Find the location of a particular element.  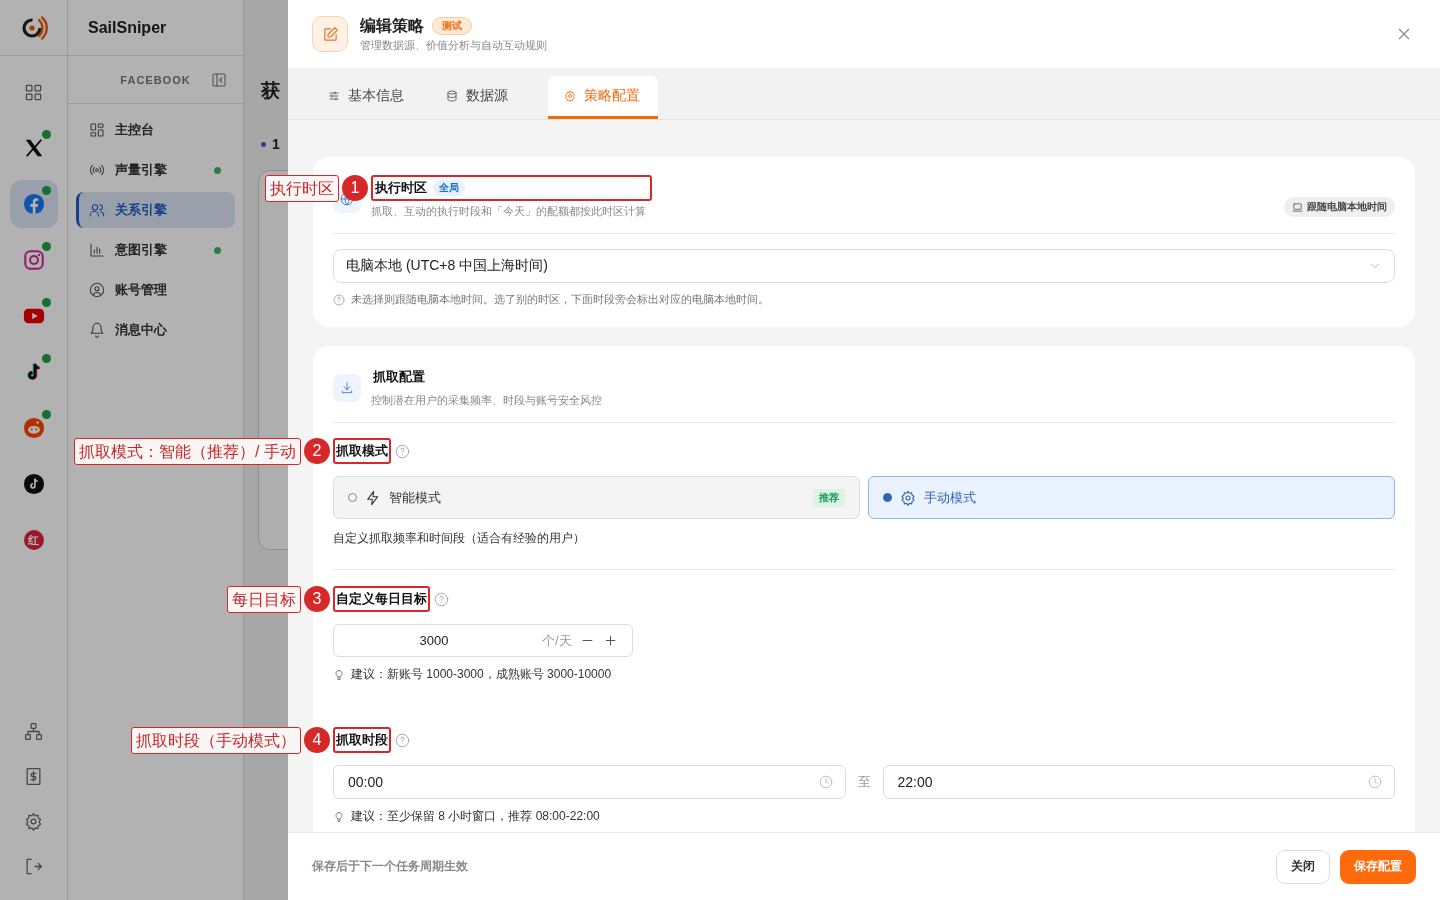

number-field: 3000 个/天 is located at coordinates (483, 640).